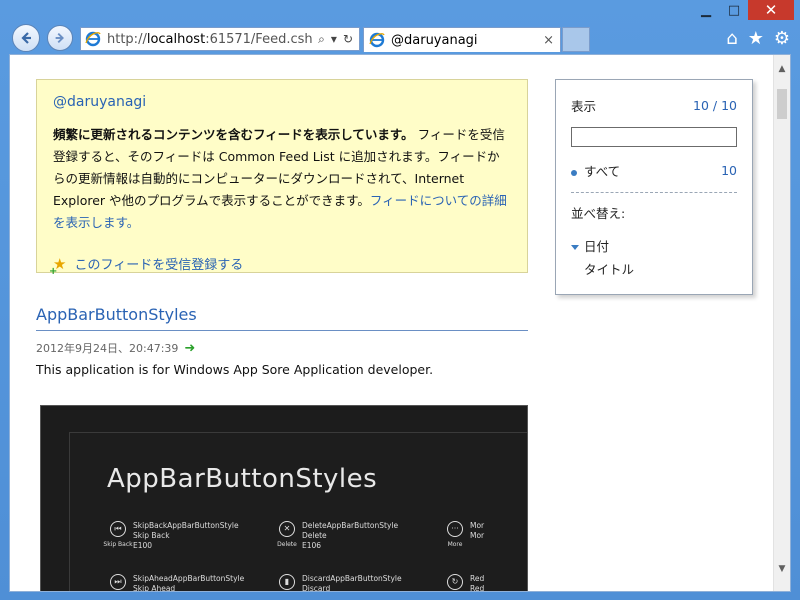  Describe the element at coordinates (118, 544) in the screenshot. I see `appbar-item-caption: Skip Back` at that location.